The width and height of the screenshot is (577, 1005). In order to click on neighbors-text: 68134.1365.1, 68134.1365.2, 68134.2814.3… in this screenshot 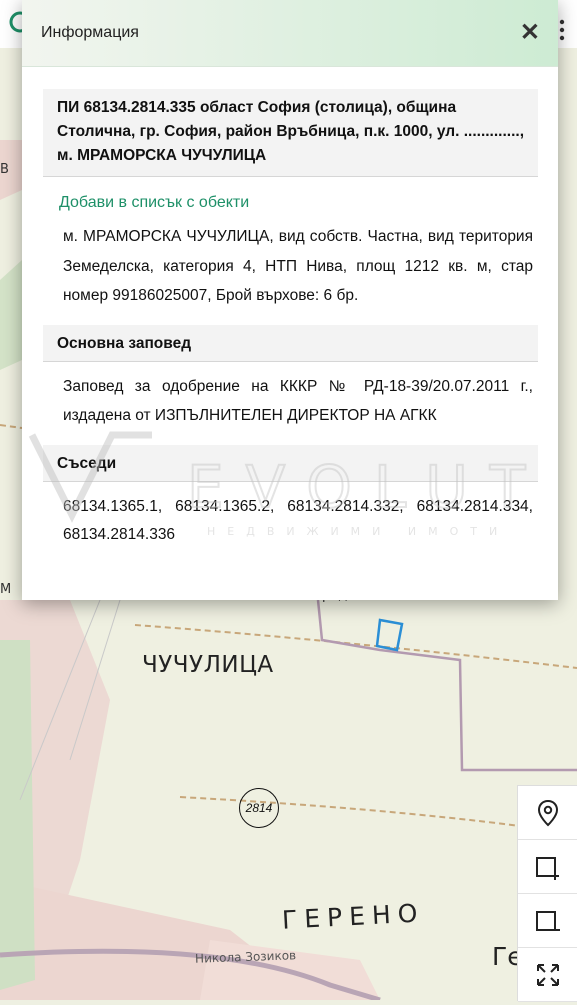, I will do `click(298, 520)`.